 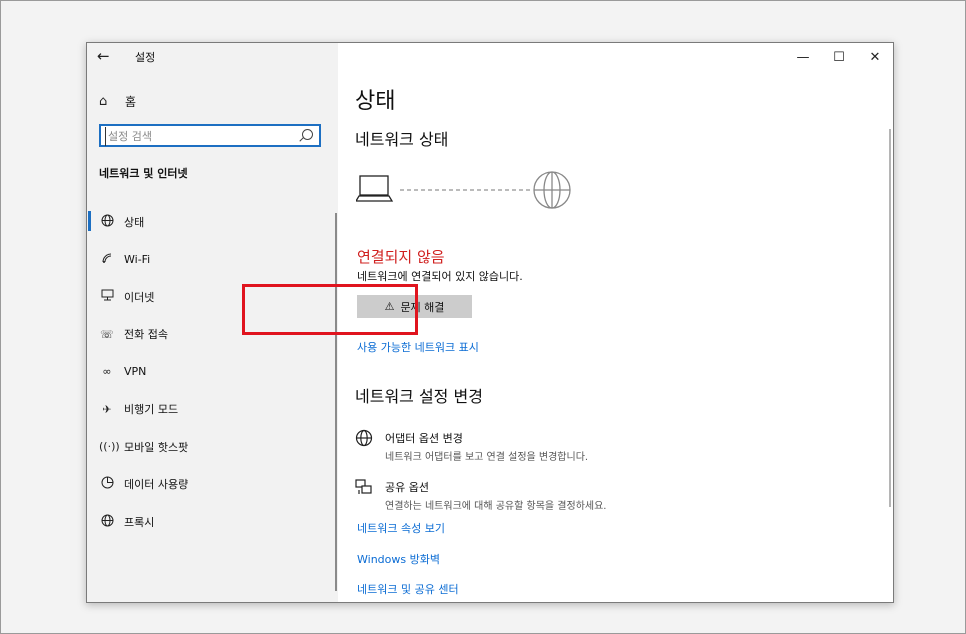 I want to click on airplane-icon: ✈, so click(x=107, y=409).